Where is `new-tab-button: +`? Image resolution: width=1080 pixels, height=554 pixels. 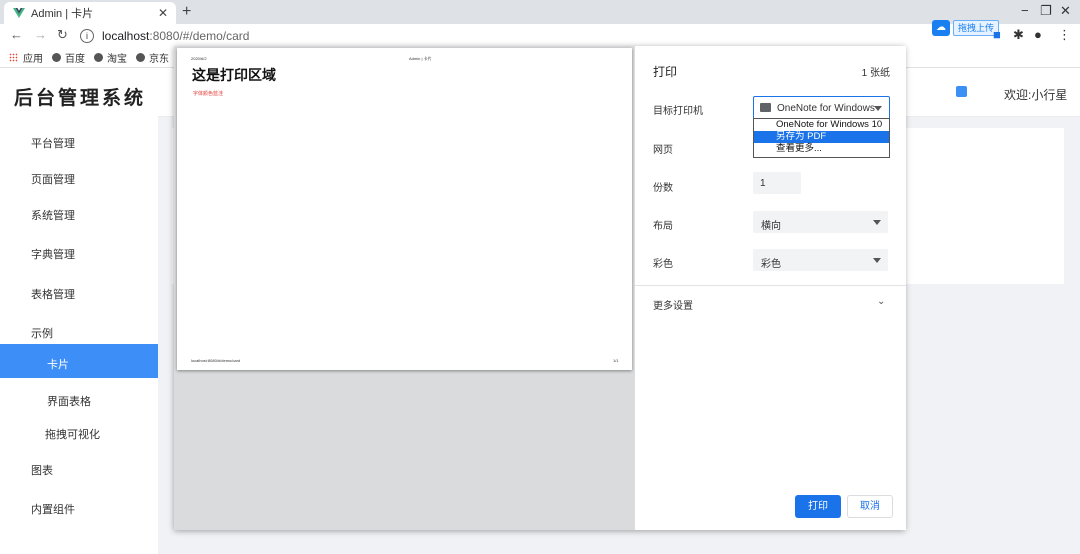 new-tab-button: + is located at coordinates (186, 12).